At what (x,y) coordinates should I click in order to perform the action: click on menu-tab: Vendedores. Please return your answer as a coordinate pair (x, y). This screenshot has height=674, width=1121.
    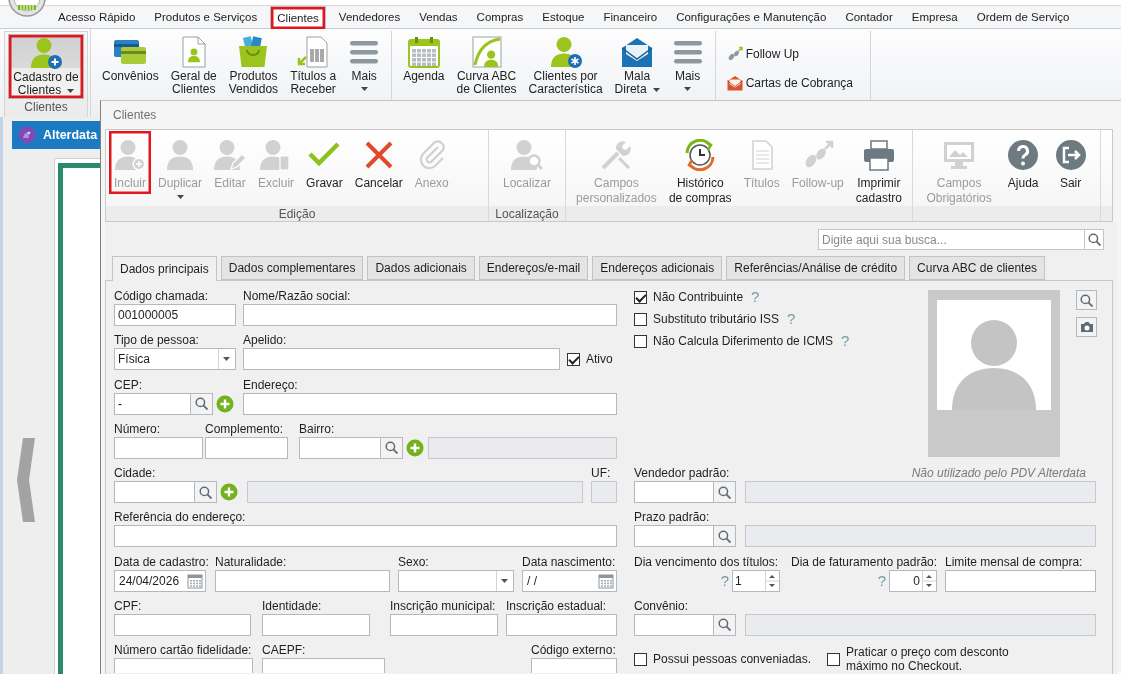
    Looking at the image, I should click on (369, 17).